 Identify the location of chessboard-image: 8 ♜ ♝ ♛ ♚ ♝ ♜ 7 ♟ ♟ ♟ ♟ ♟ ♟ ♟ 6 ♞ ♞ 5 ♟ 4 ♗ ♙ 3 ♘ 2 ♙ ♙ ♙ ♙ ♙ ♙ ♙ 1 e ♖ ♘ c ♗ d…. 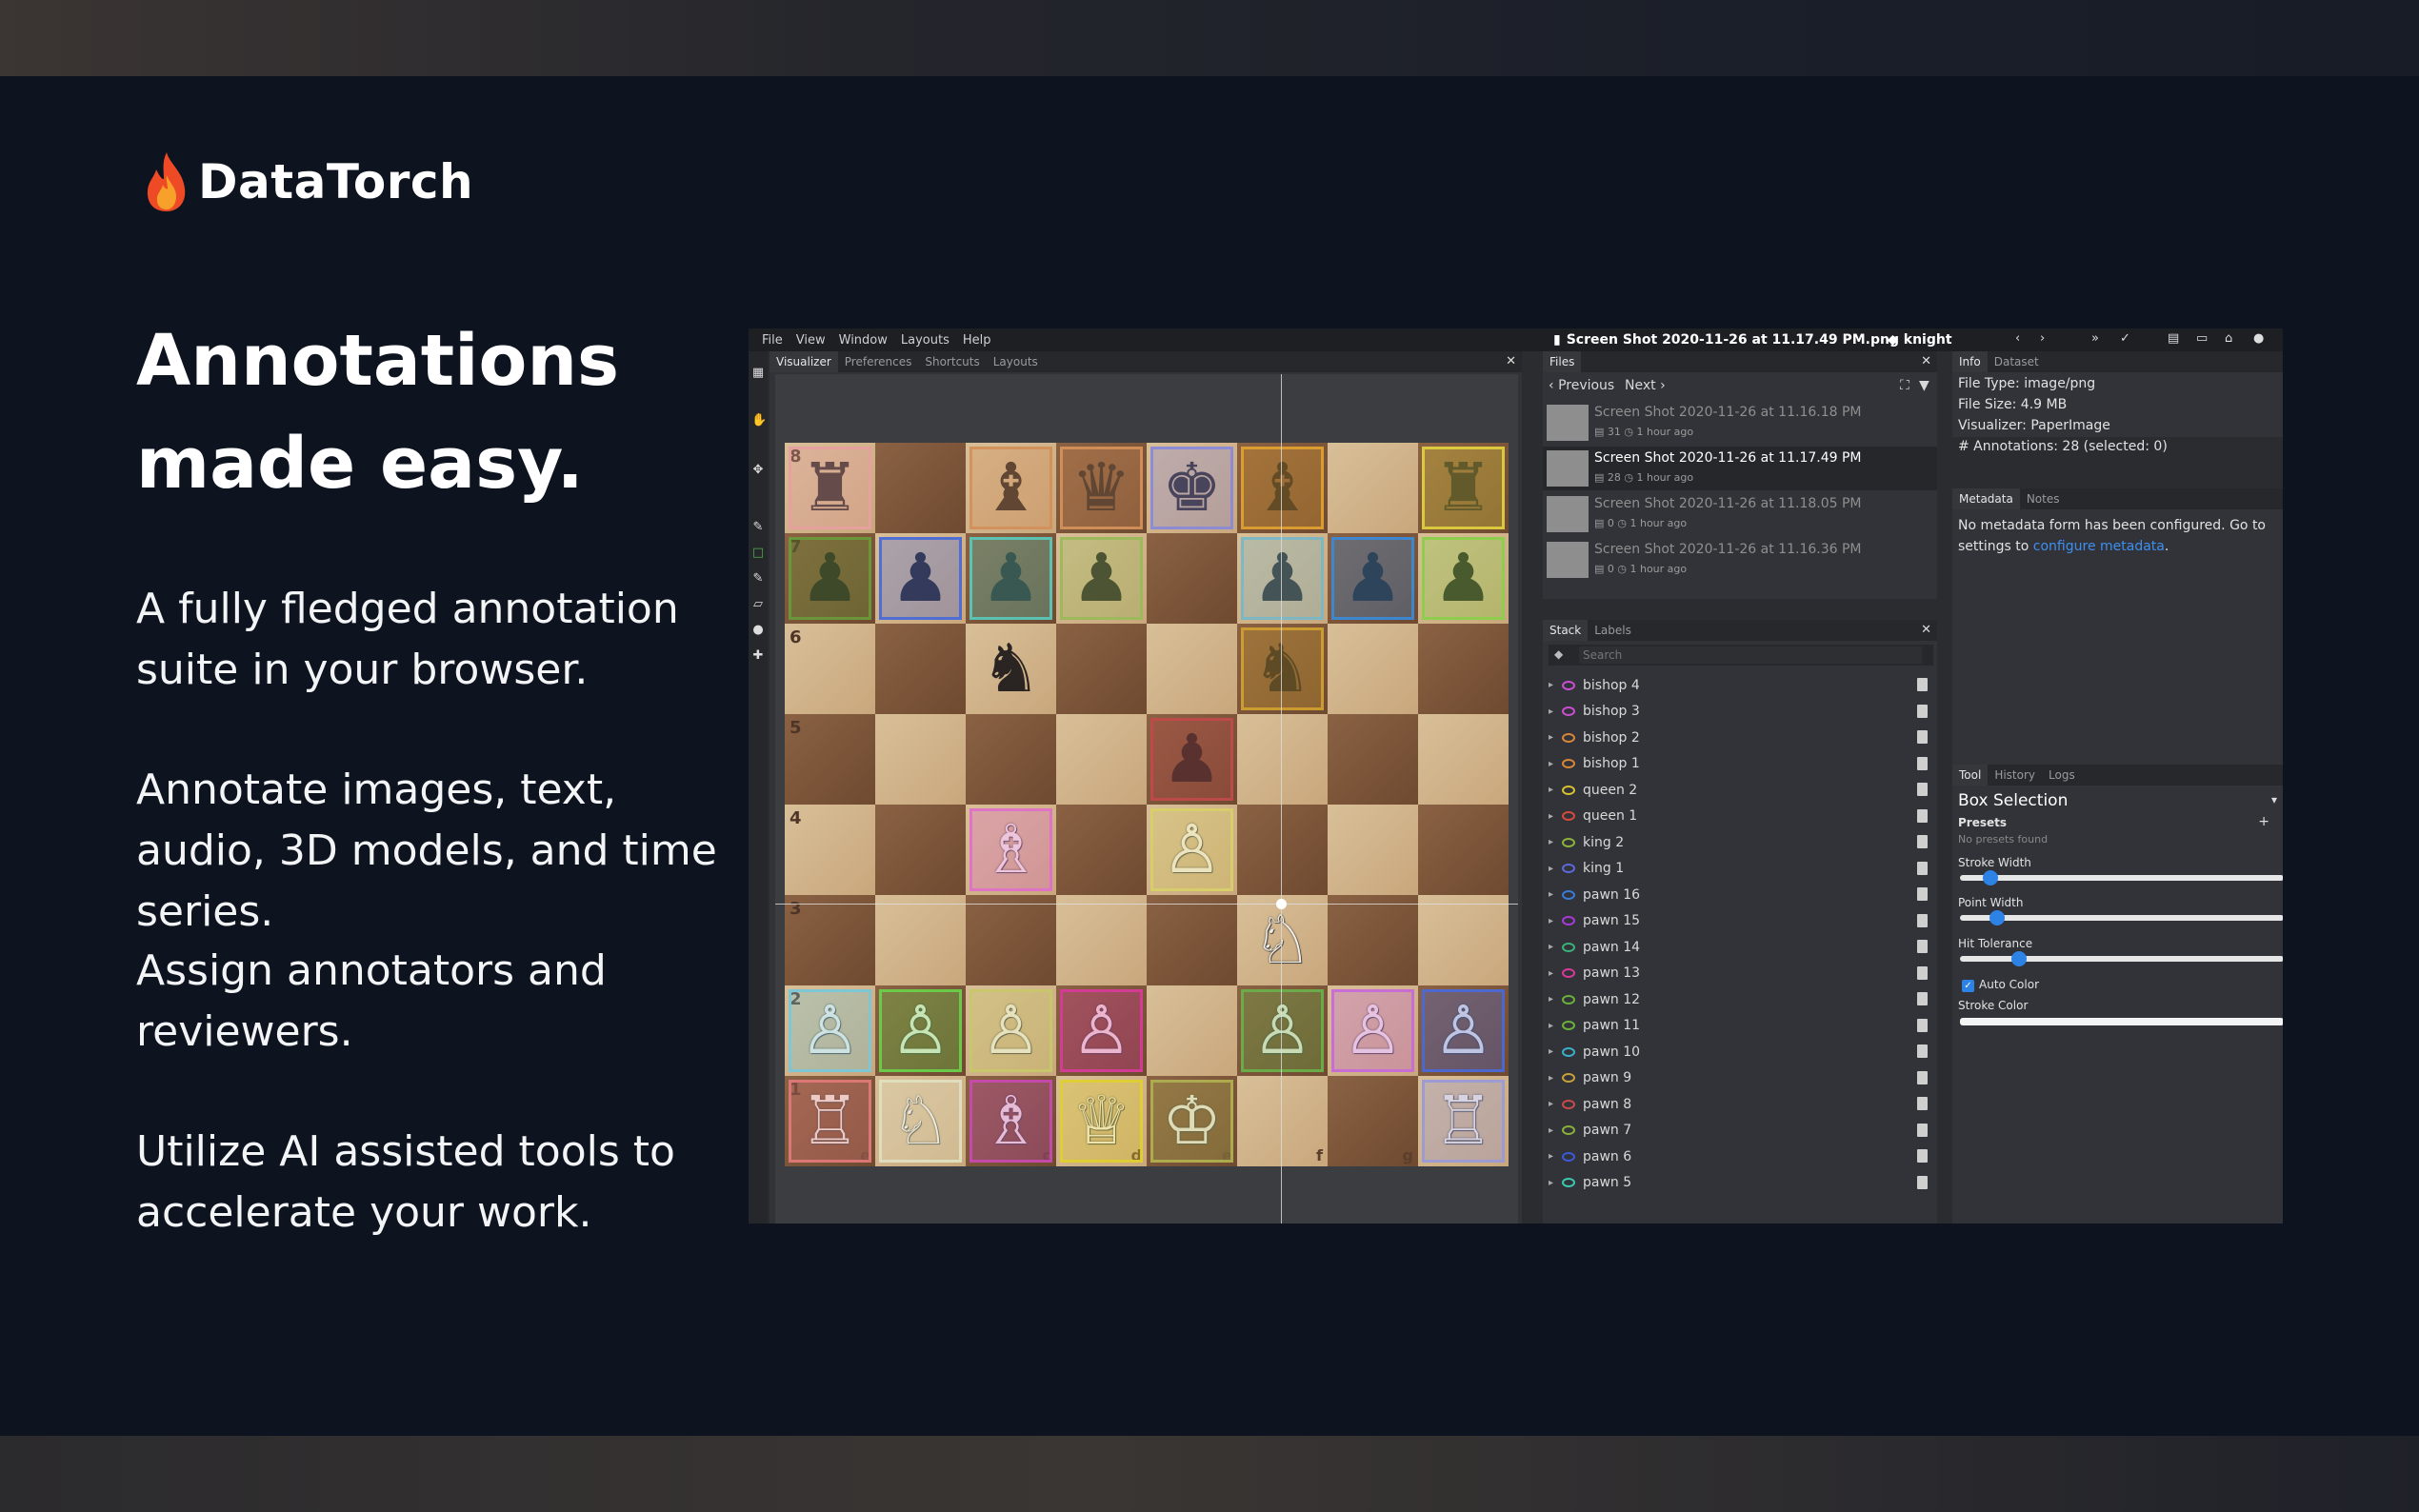
(1147, 804).